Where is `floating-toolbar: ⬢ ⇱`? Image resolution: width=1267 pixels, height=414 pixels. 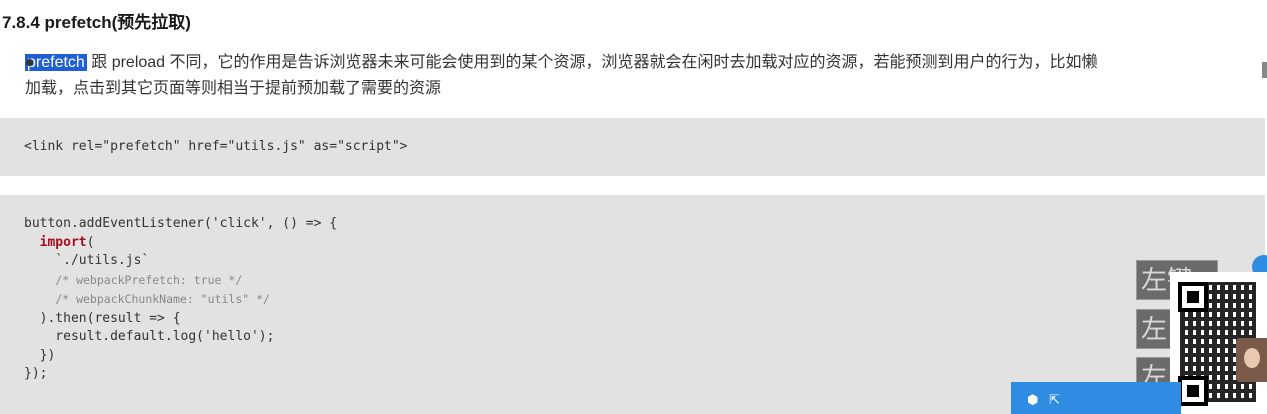 floating-toolbar: ⬢ ⇱ is located at coordinates (1096, 398).